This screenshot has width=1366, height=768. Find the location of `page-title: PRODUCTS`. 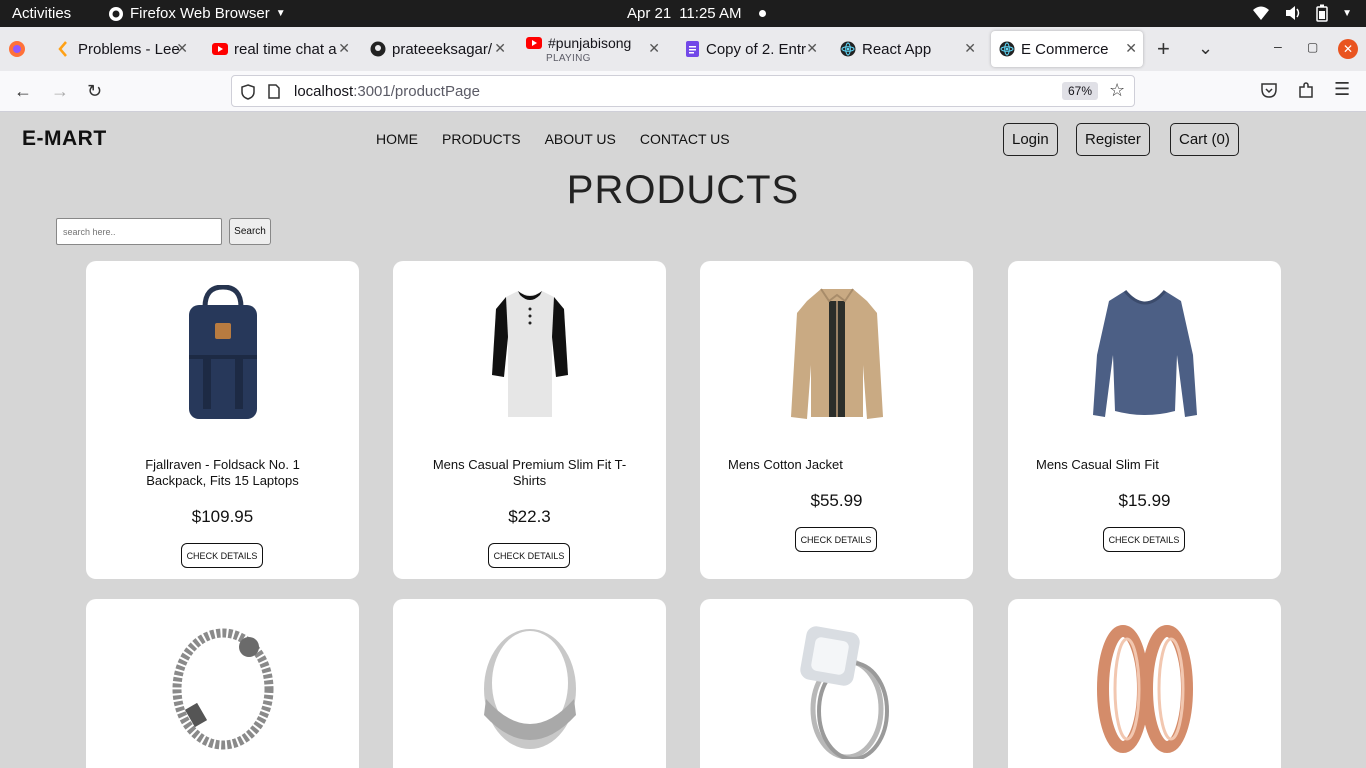

page-title: PRODUCTS is located at coordinates (683, 190).